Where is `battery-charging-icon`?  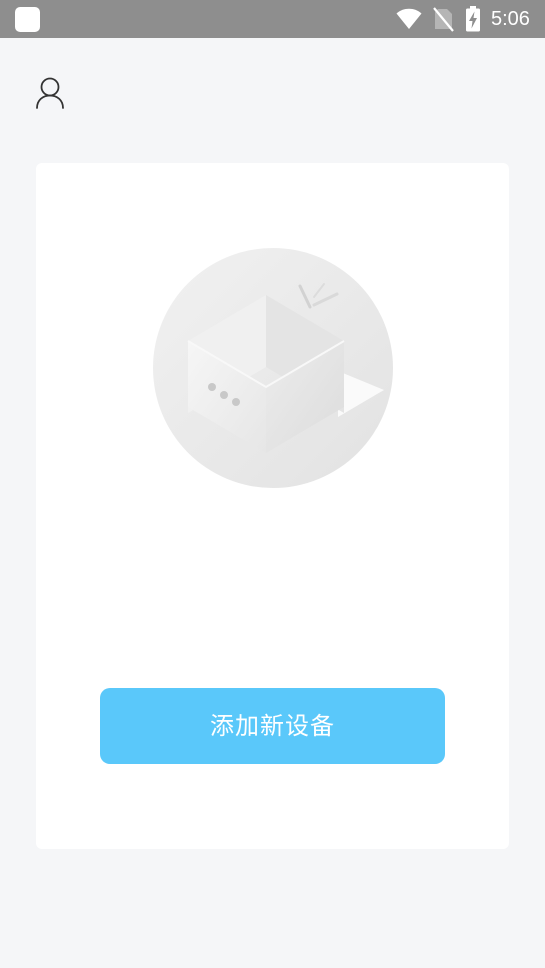
battery-charging-icon is located at coordinates (473, 19).